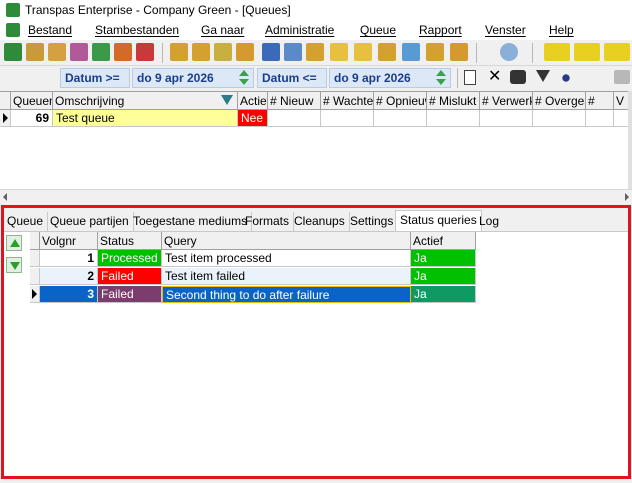 The image size is (632, 483). Describe the element at coordinates (587, 52) in the screenshot. I see `truck-load-icon` at that location.